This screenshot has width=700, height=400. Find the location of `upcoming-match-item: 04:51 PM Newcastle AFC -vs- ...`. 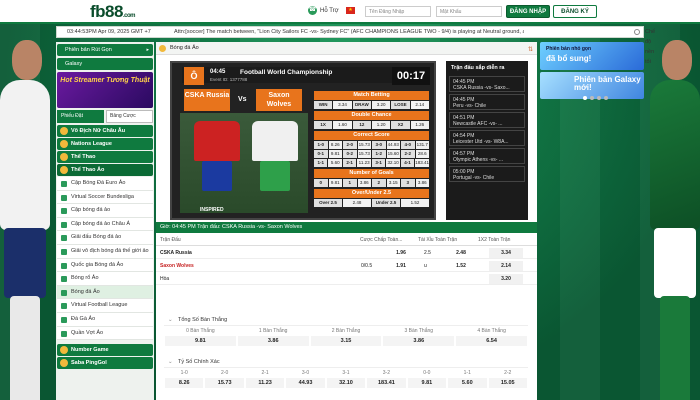

upcoming-match-item: 04:51 PM Newcastle AFC -vs- ... is located at coordinates (487, 120).